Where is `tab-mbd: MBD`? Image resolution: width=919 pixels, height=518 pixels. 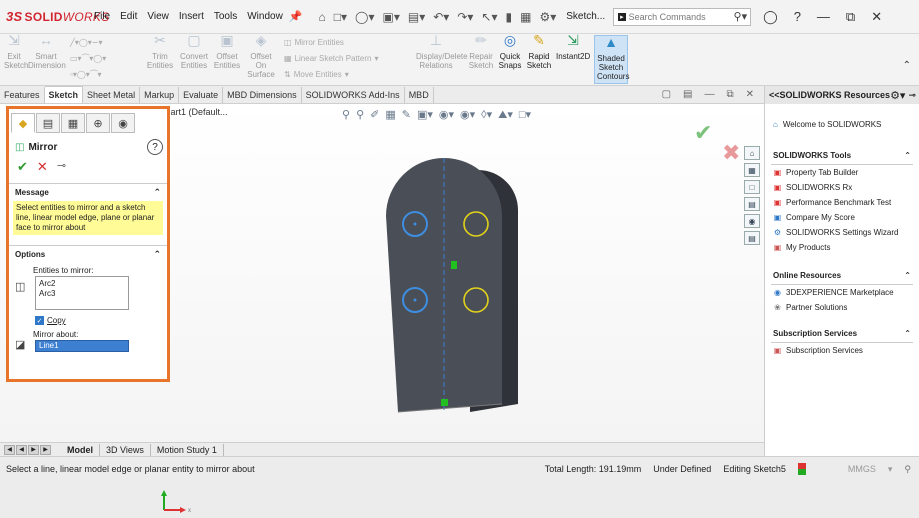 tab-mbd: MBD is located at coordinates (419, 95).